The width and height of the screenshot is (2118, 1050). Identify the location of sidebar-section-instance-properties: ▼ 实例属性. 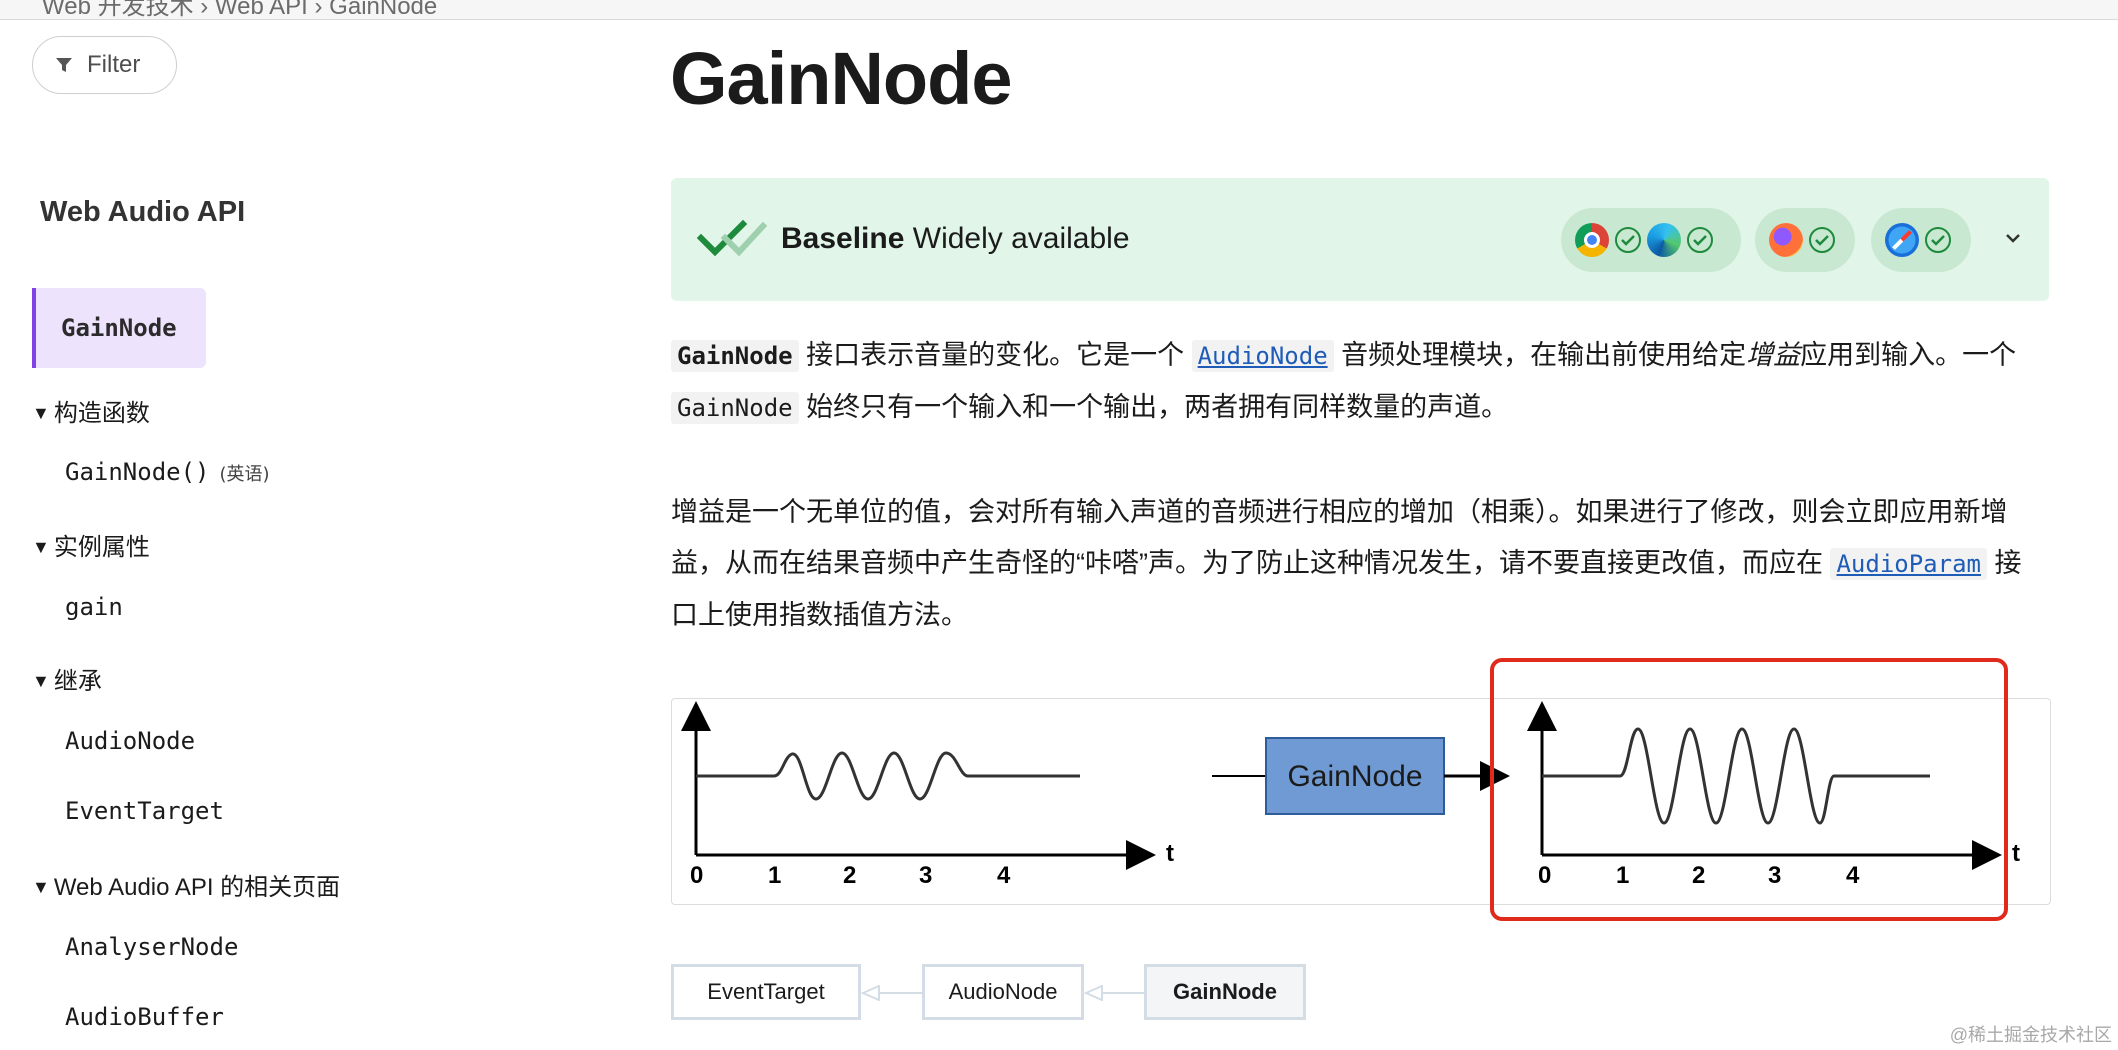
(91, 544).